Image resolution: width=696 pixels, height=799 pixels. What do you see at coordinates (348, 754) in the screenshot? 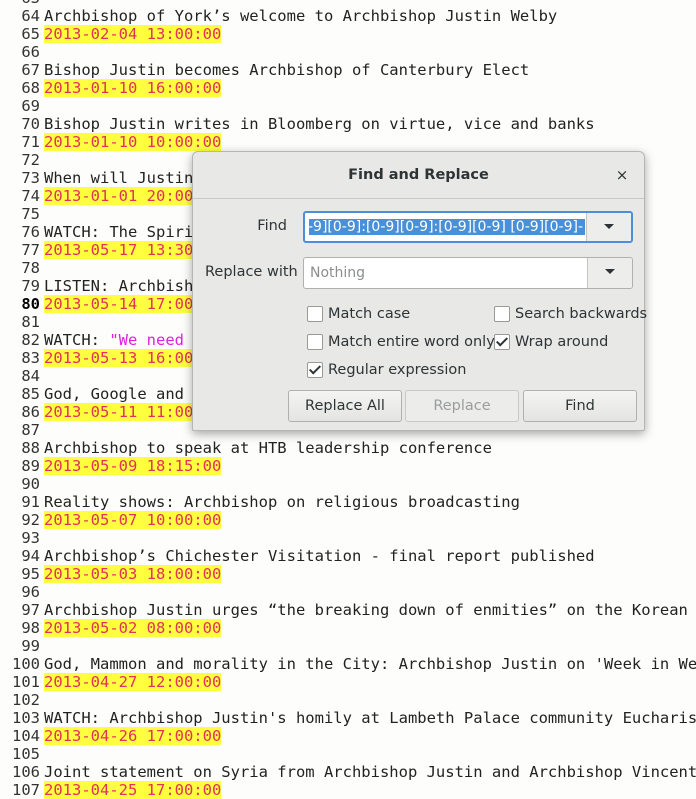
I see `editor-line: 105` at bounding box center [348, 754].